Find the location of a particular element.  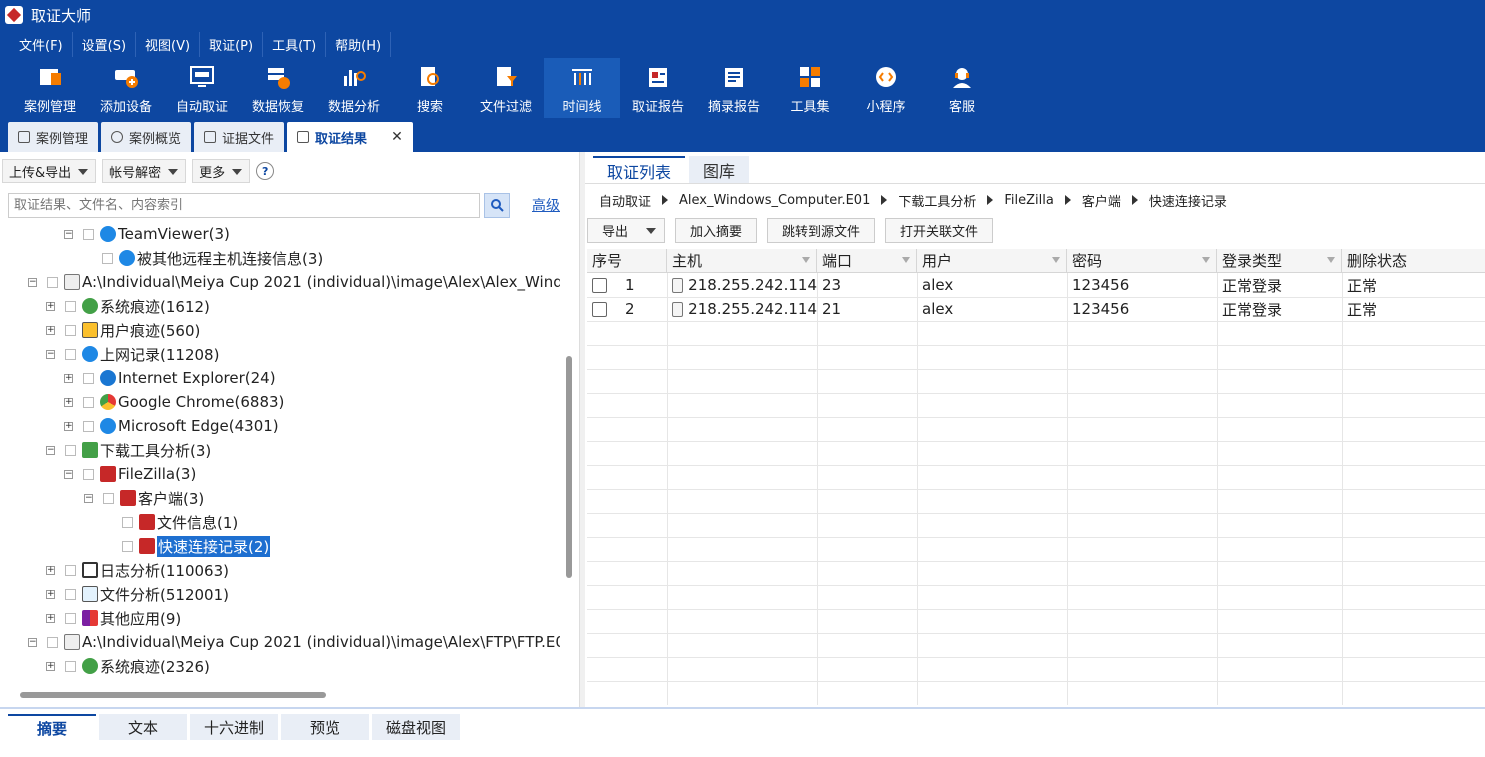

data-analysis-button: 数据分析 is located at coordinates (354, 88).